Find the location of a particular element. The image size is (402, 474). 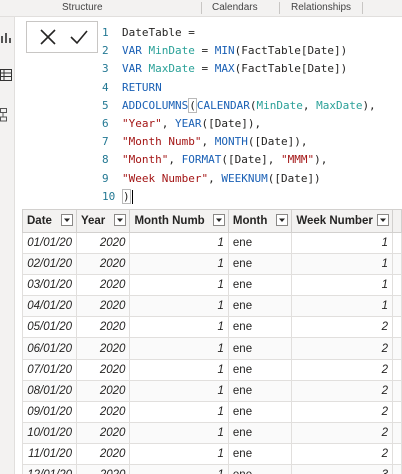

table-row: 03/01/20 2020 1 ene 1 is located at coordinates (212, 285).